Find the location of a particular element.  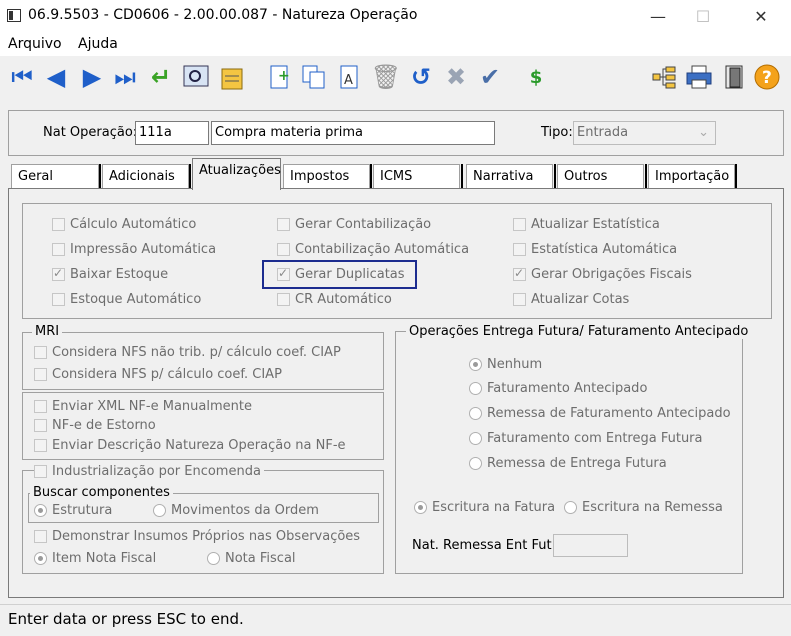

delete-icon: 🗑 is located at coordinates (386, 77).